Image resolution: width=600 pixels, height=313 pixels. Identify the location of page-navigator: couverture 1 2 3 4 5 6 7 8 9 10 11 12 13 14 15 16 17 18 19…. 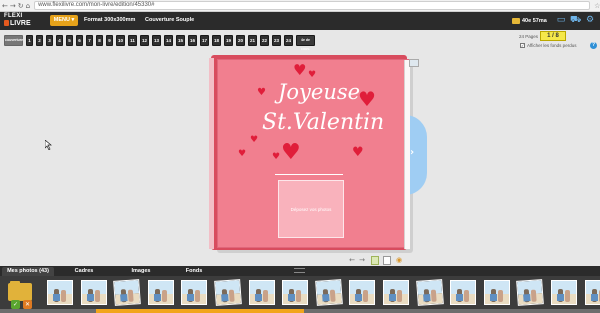
(159, 43).